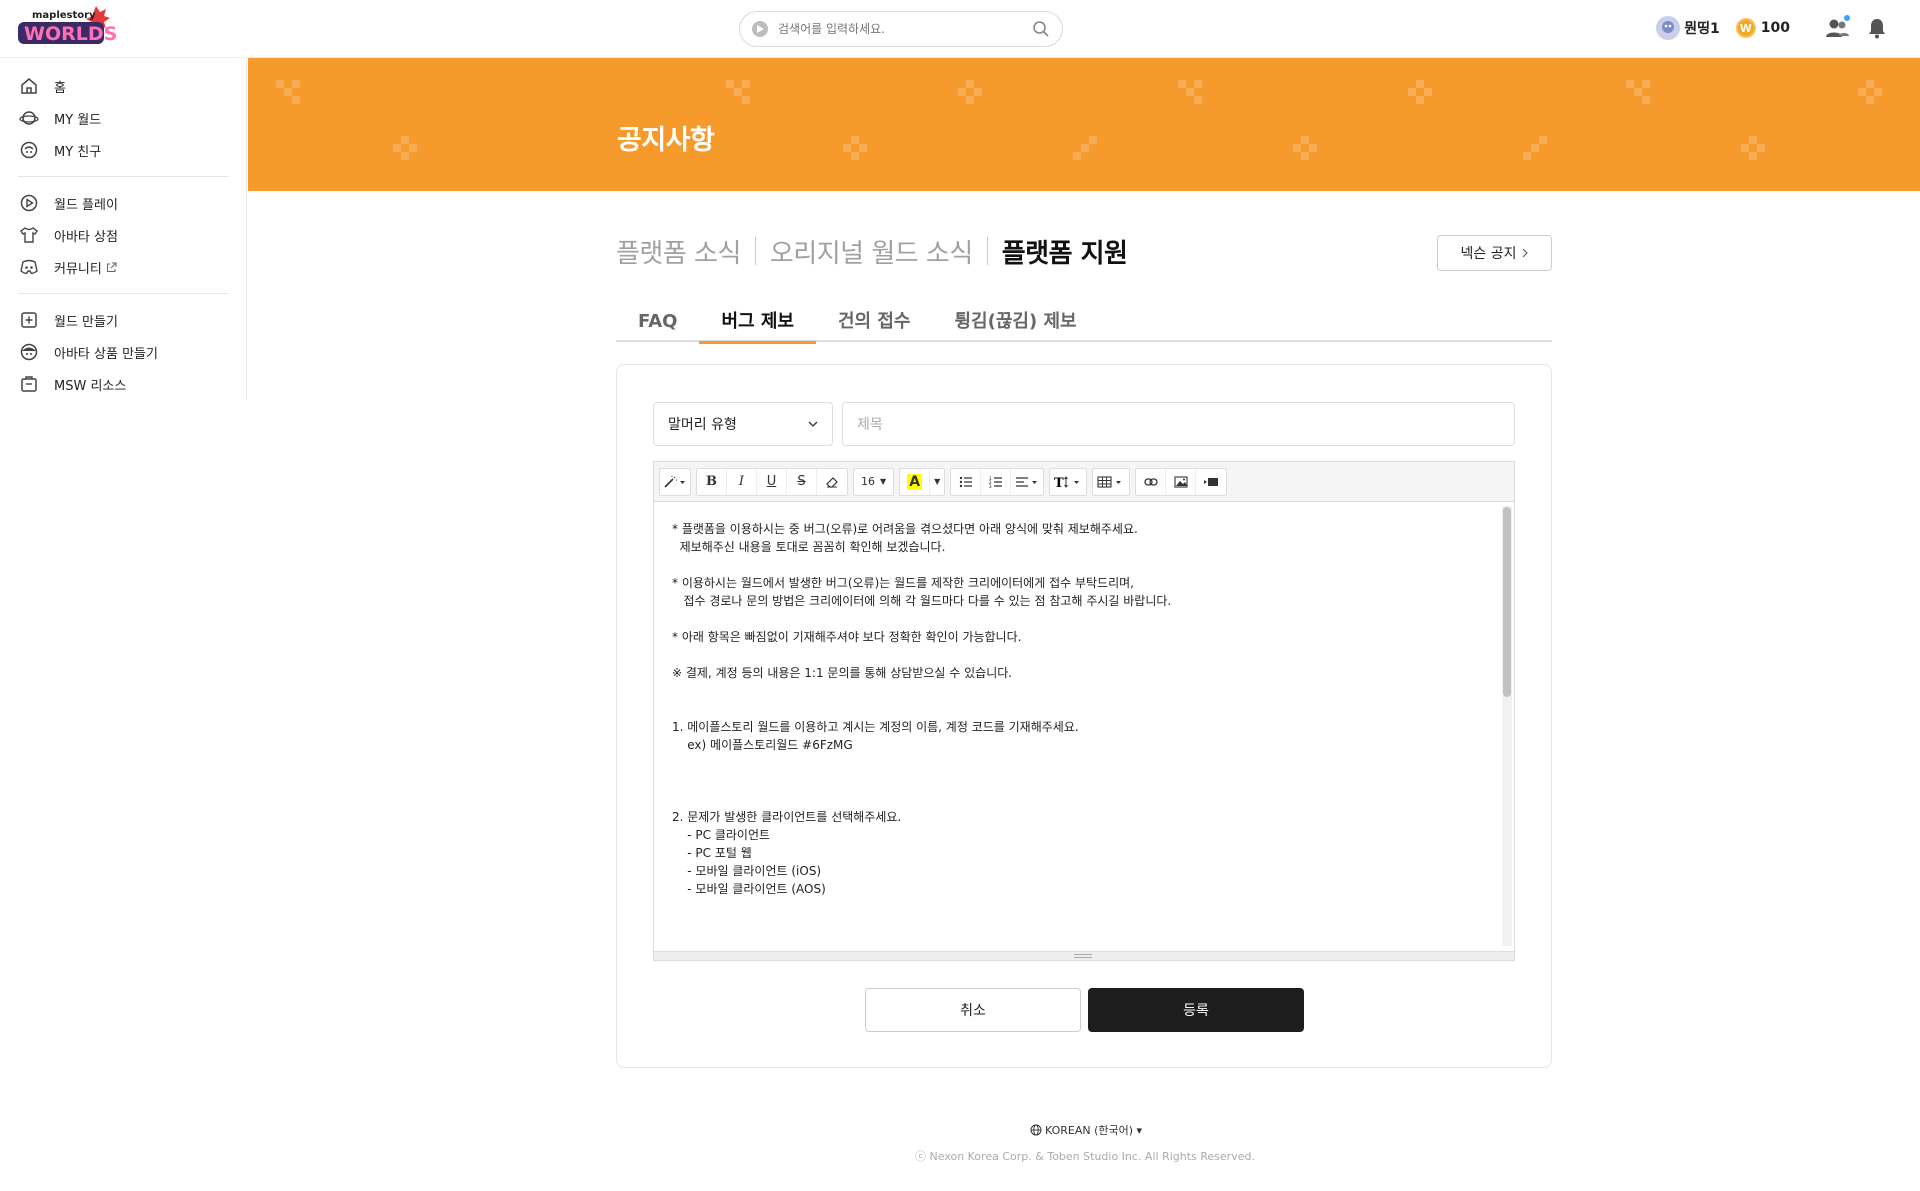 This screenshot has width=1920, height=1191. I want to click on sidebar-item-avatar-shop: 아바타 상점, so click(123, 235).